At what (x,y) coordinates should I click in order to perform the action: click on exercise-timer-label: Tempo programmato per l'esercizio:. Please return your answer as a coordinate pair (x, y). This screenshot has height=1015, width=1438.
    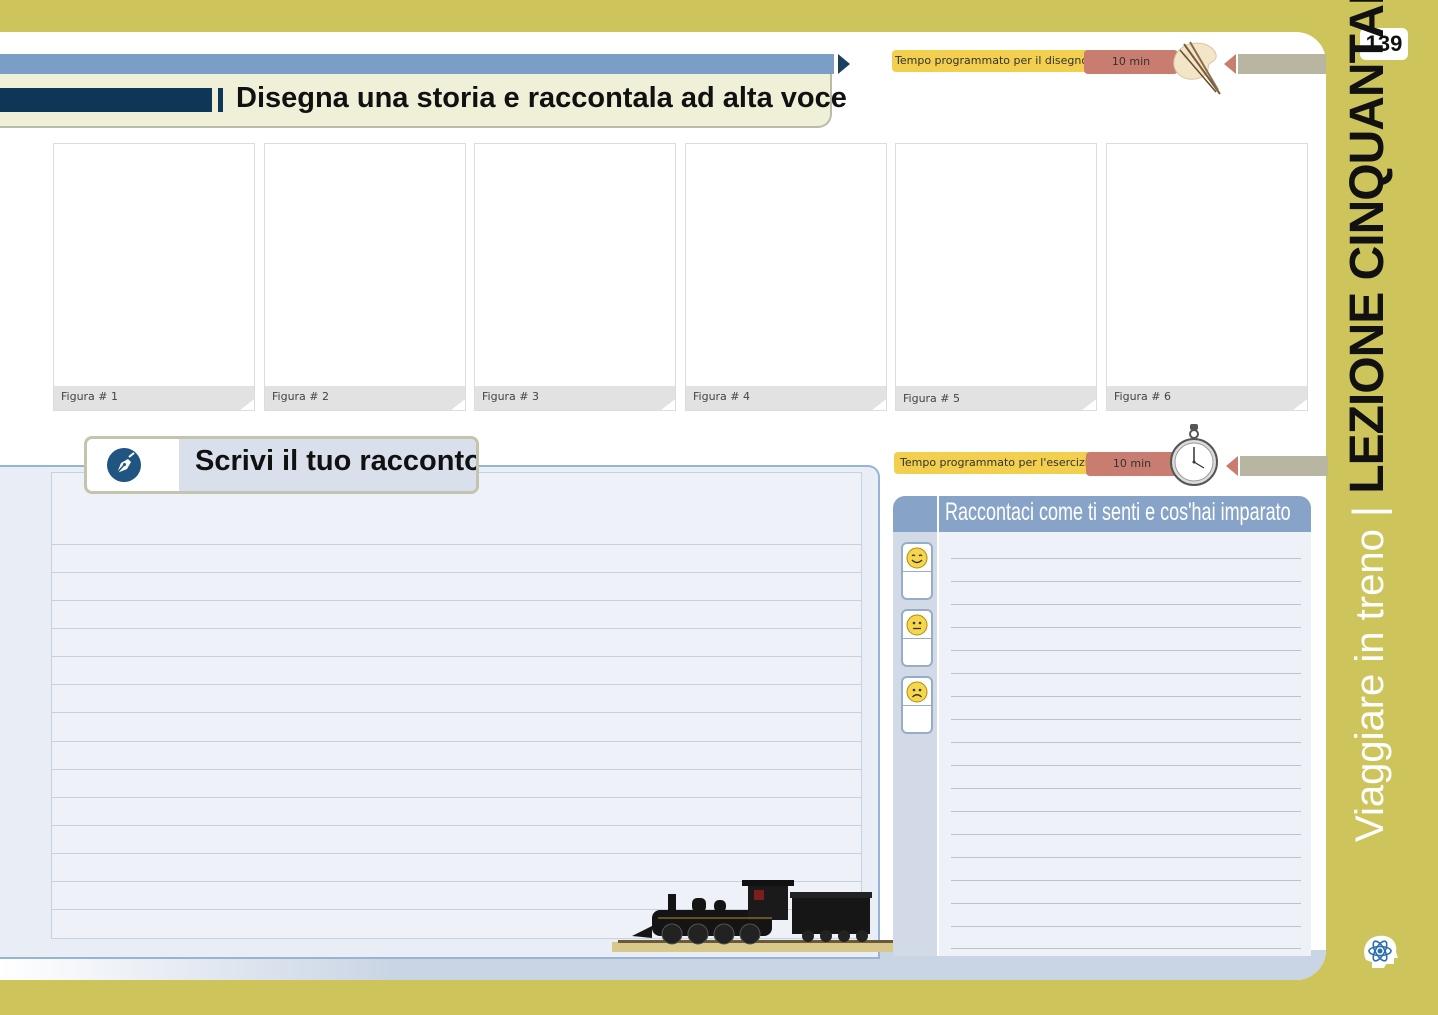
    Looking at the image, I should click on (999, 463).